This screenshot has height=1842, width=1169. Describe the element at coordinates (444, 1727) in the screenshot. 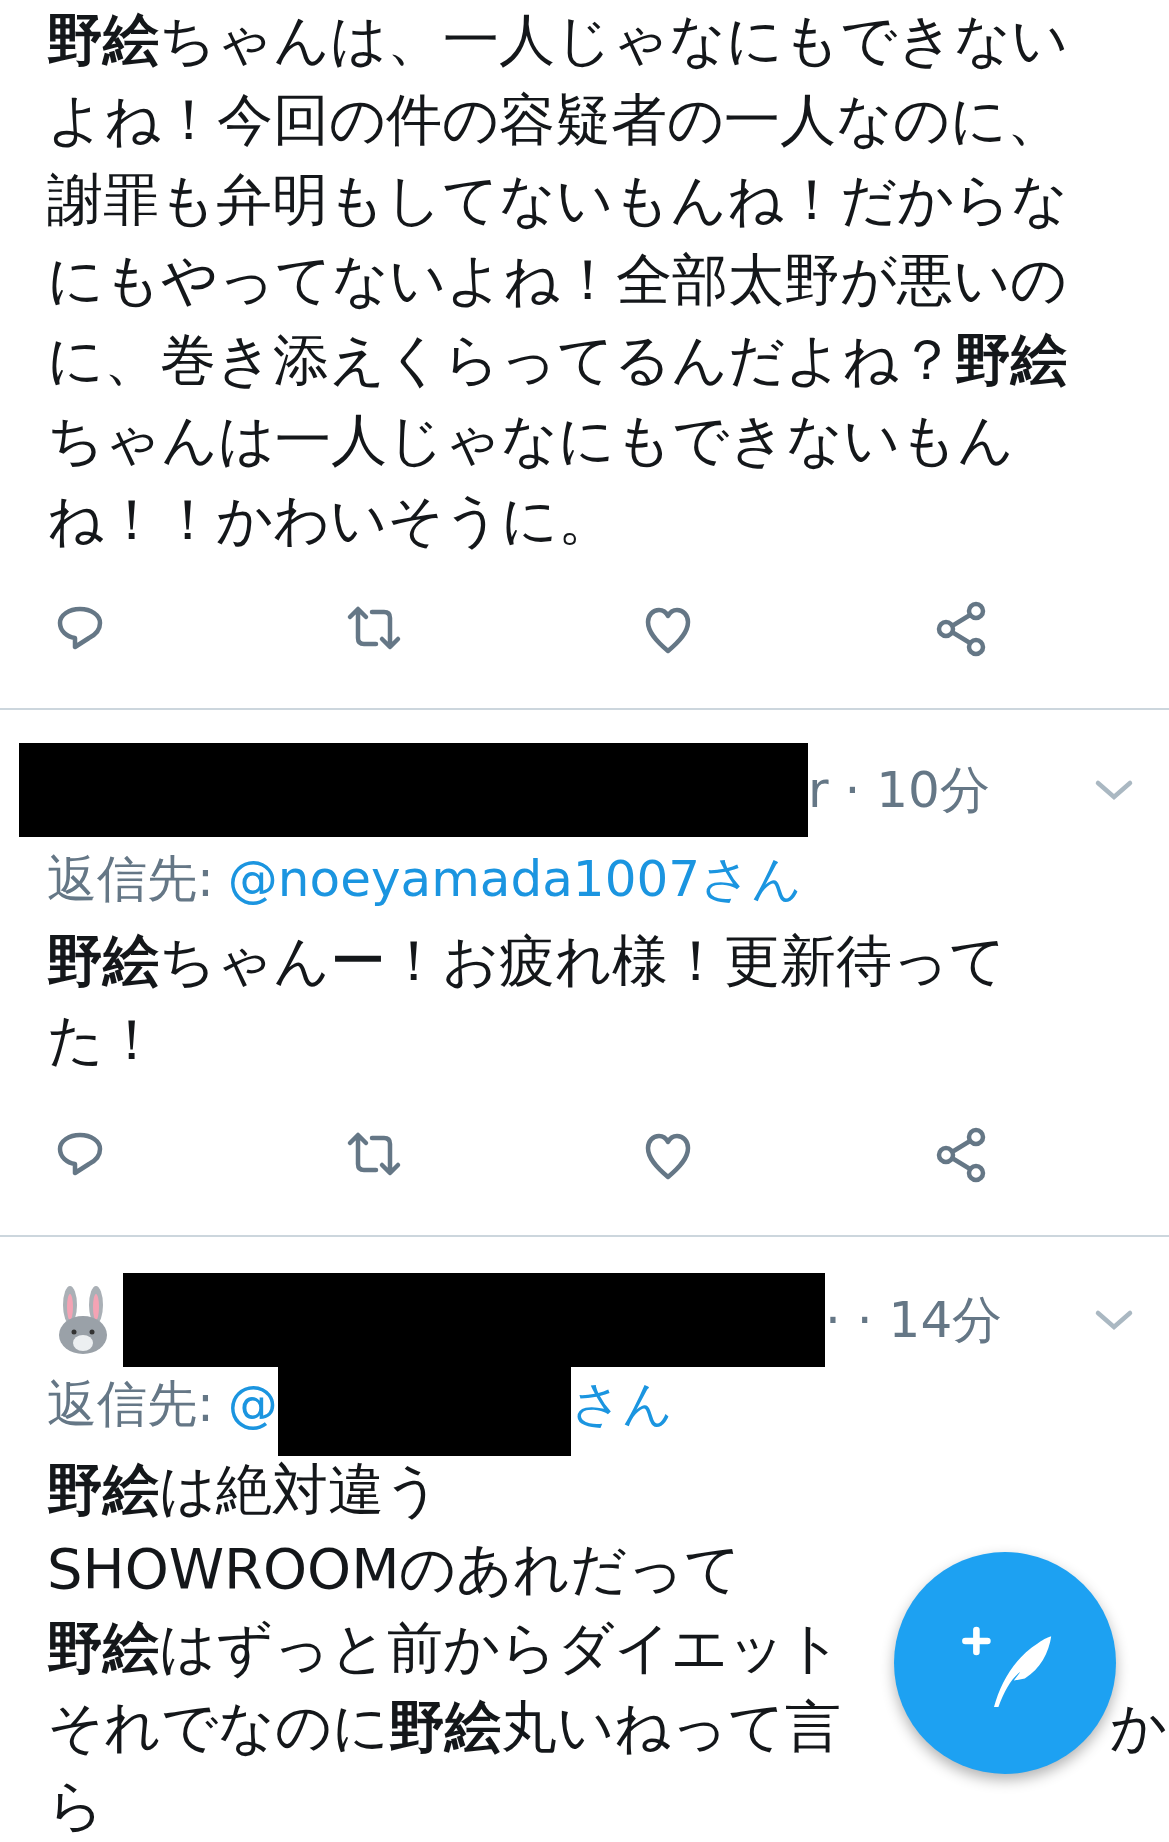

I see `tweet-text-line: それでなのに野絵丸いねって言` at that location.